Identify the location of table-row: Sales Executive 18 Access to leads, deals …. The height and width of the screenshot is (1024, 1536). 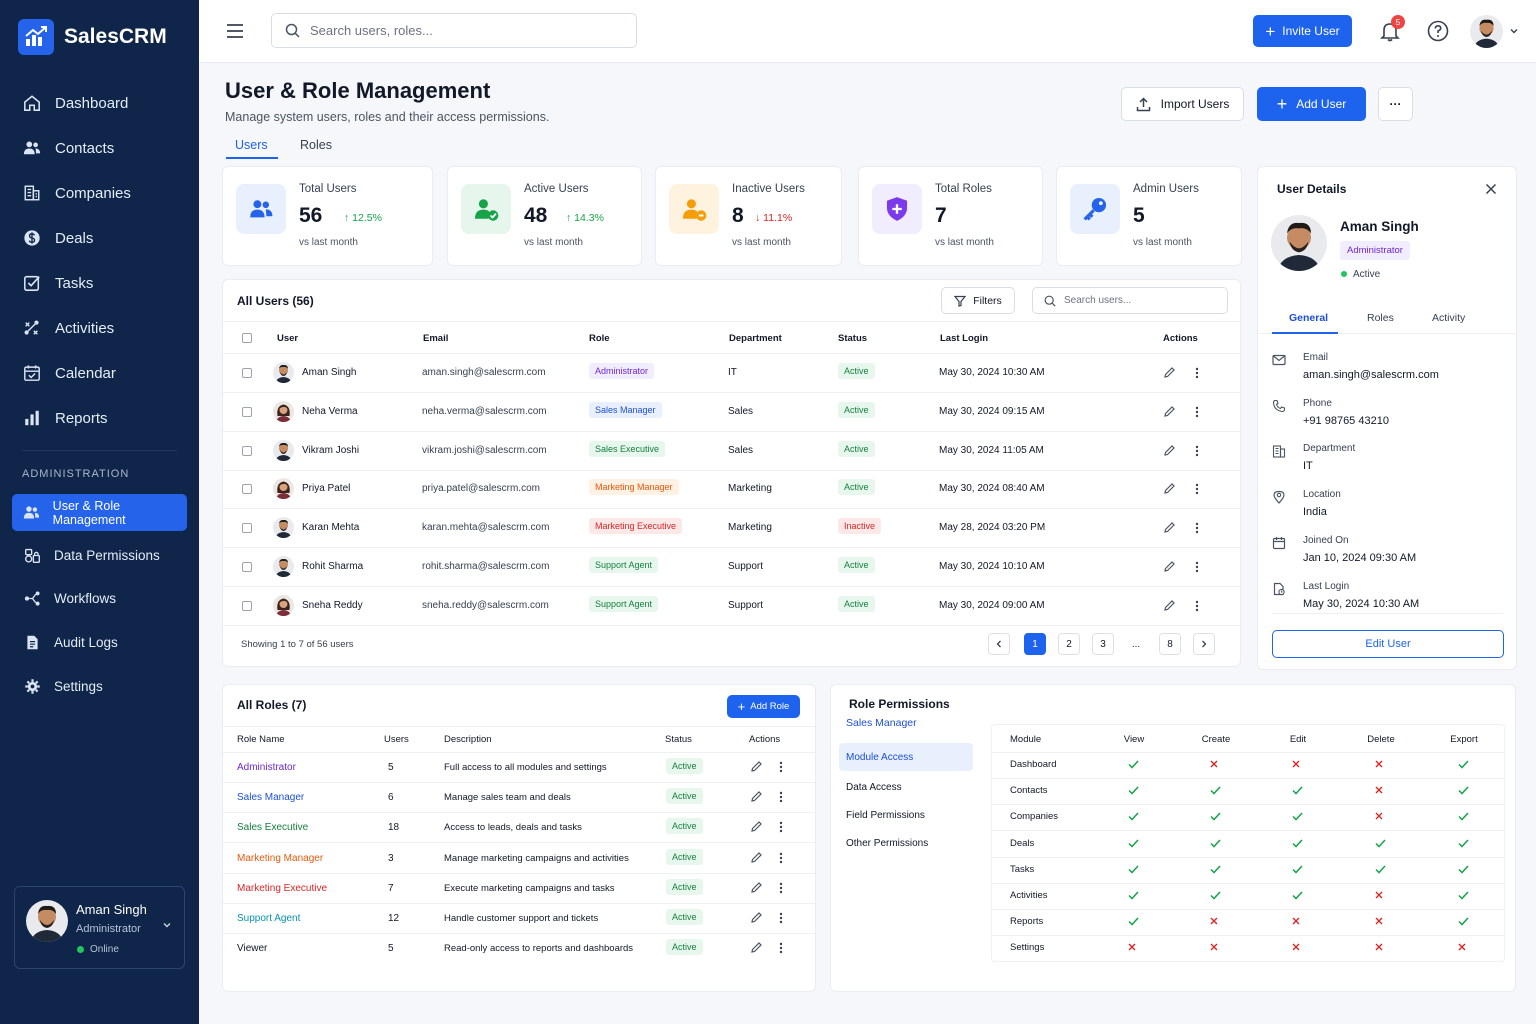
(519, 827).